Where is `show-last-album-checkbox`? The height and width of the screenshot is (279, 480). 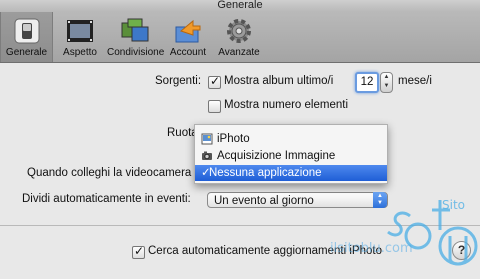 show-last-album-checkbox is located at coordinates (214, 81).